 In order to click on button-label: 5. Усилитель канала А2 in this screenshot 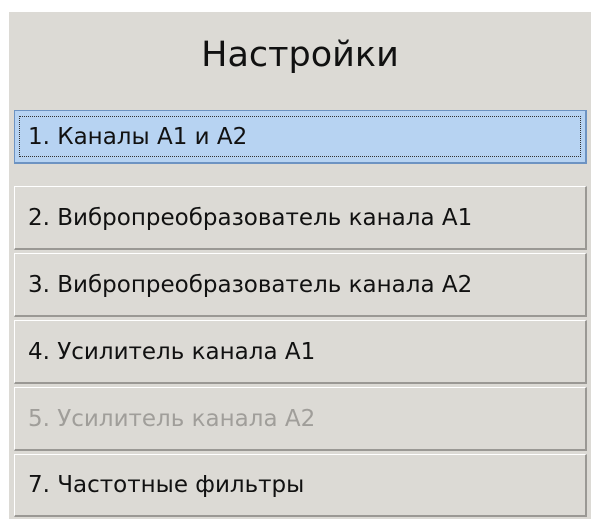, I will do `click(172, 418)`.